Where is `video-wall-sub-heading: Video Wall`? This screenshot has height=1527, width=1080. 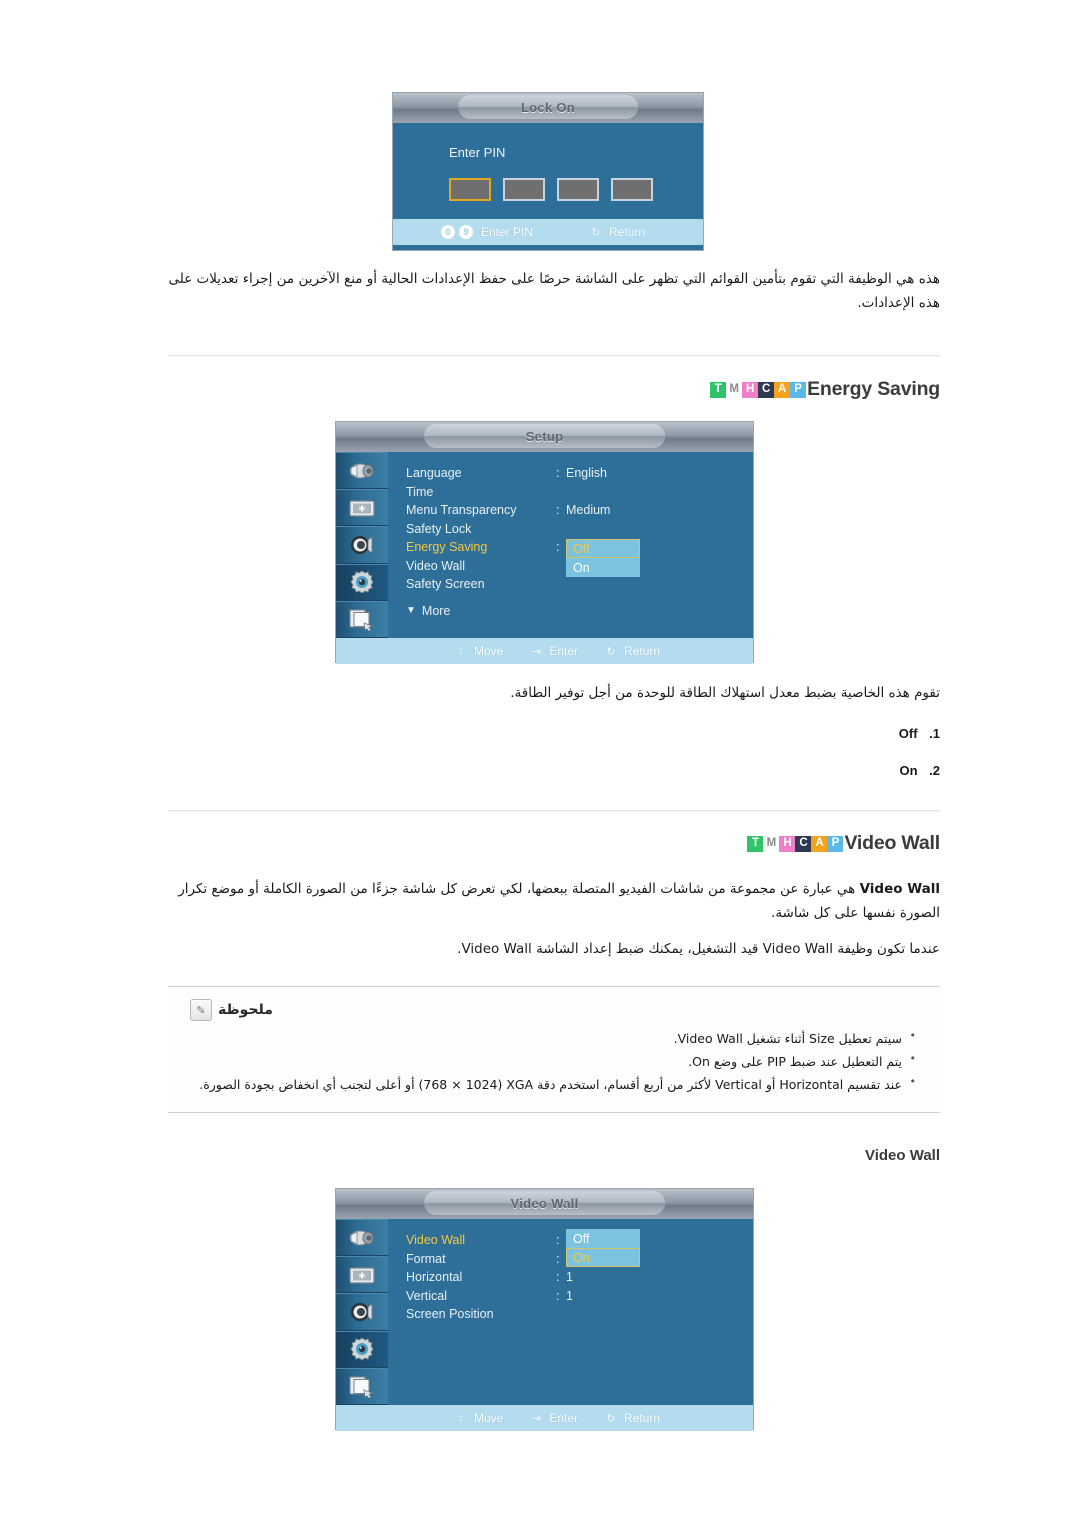
video-wall-sub-heading: Video Wall is located at coordinates (902, 1155).